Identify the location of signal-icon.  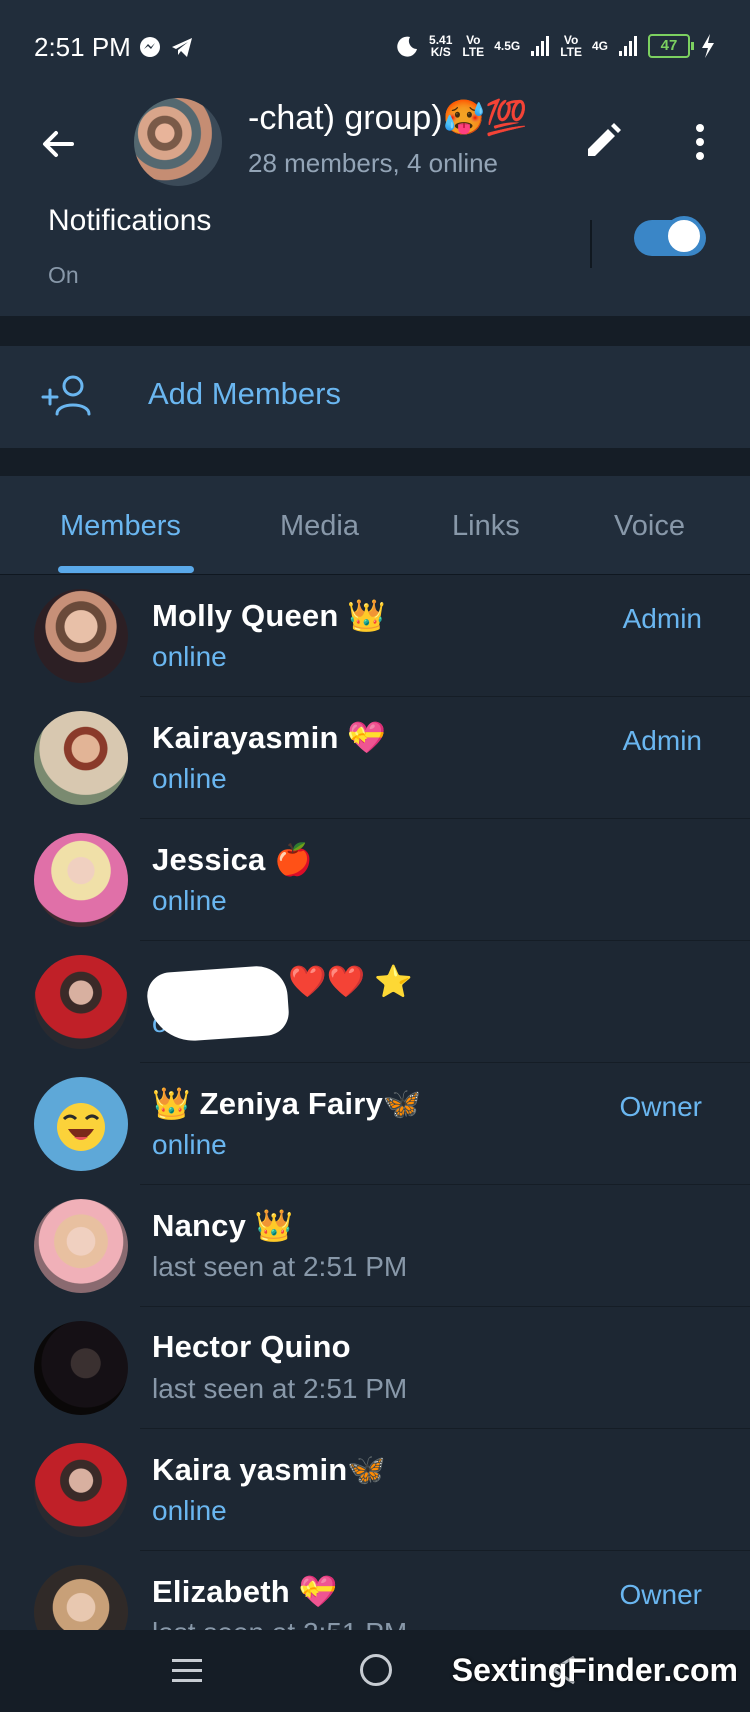
(540, 46).